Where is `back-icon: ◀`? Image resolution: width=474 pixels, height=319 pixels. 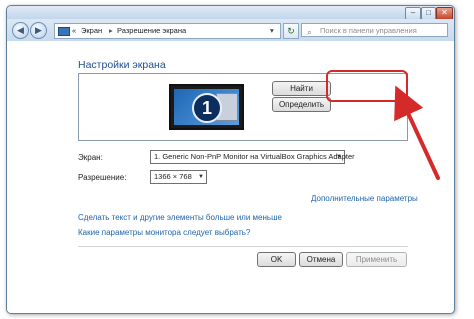
back-icon: ◀ is located at coordinates (20, 30).